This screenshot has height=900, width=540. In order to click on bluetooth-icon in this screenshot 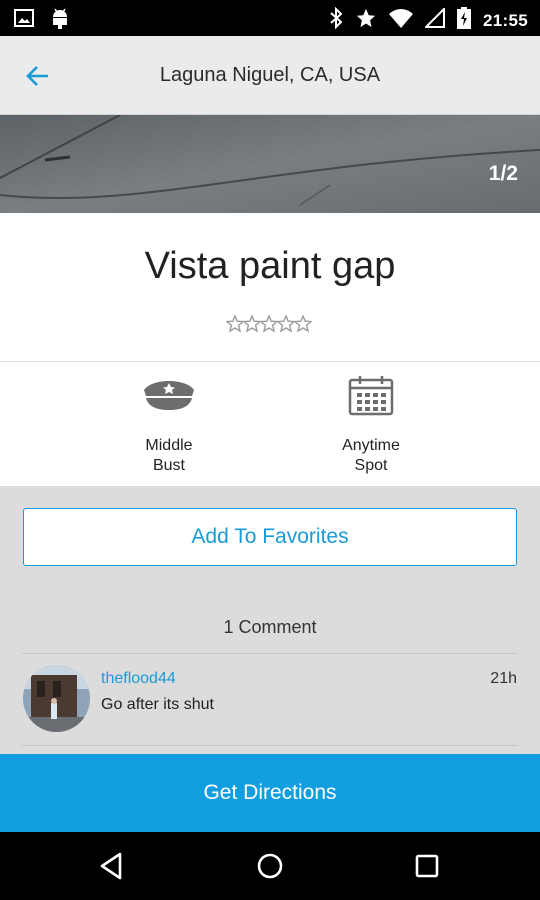, I will do `click(336, 20)`.